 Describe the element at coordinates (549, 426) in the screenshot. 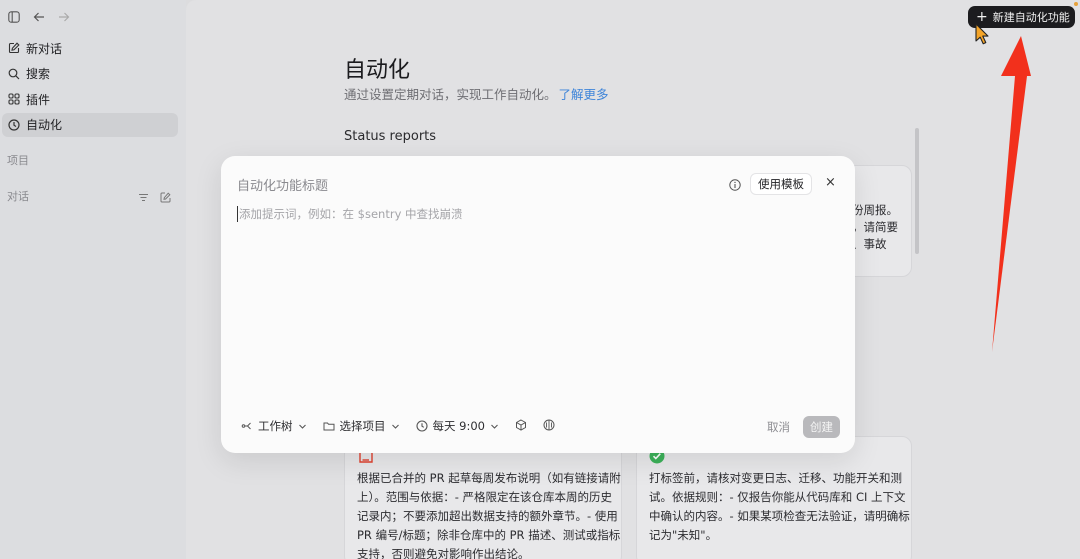

I see `model-icon` at that location.